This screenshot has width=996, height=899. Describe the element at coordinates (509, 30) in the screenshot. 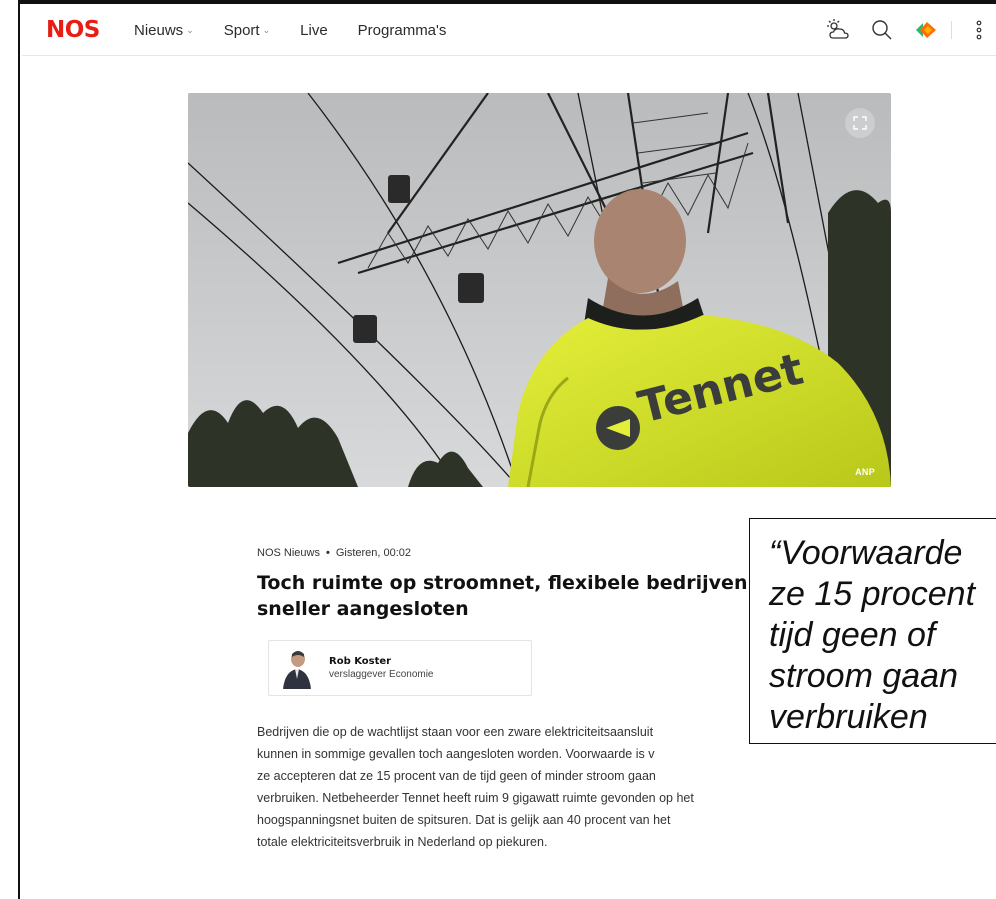

I see `top-navigation: NOS Nieuws ⌄ Sport ⌄ Live Programma's` at that location.